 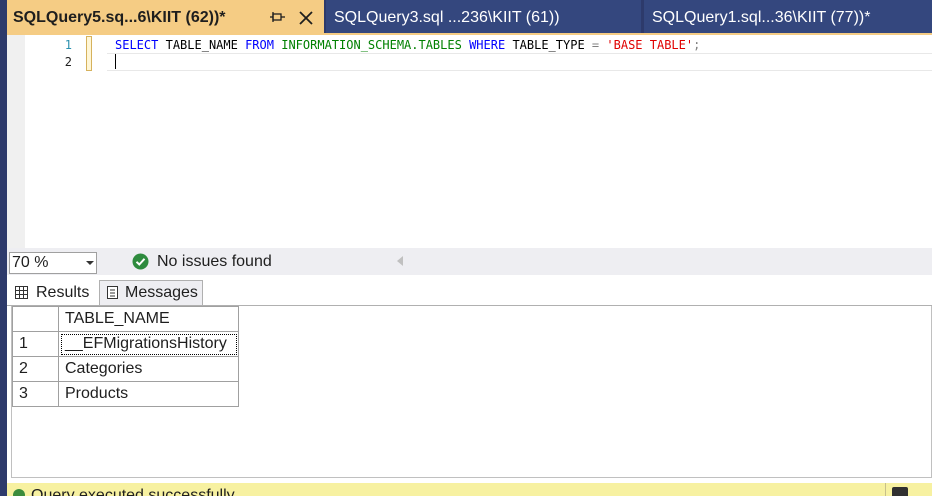 I want to click on check-circle-icon, so click(x=140, y=261).